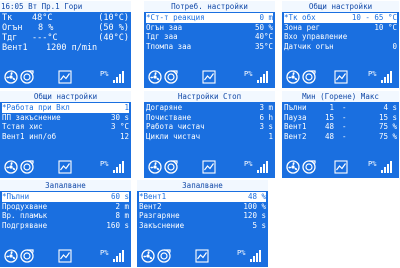  I want to click on setting-label: Почистване, so click(169, 117).